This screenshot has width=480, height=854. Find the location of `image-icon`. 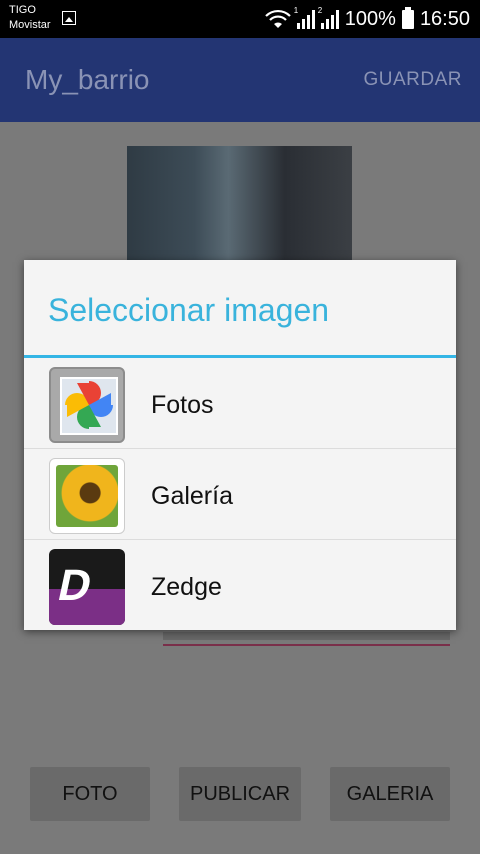

image-icon is located at coordinates (69, 18).